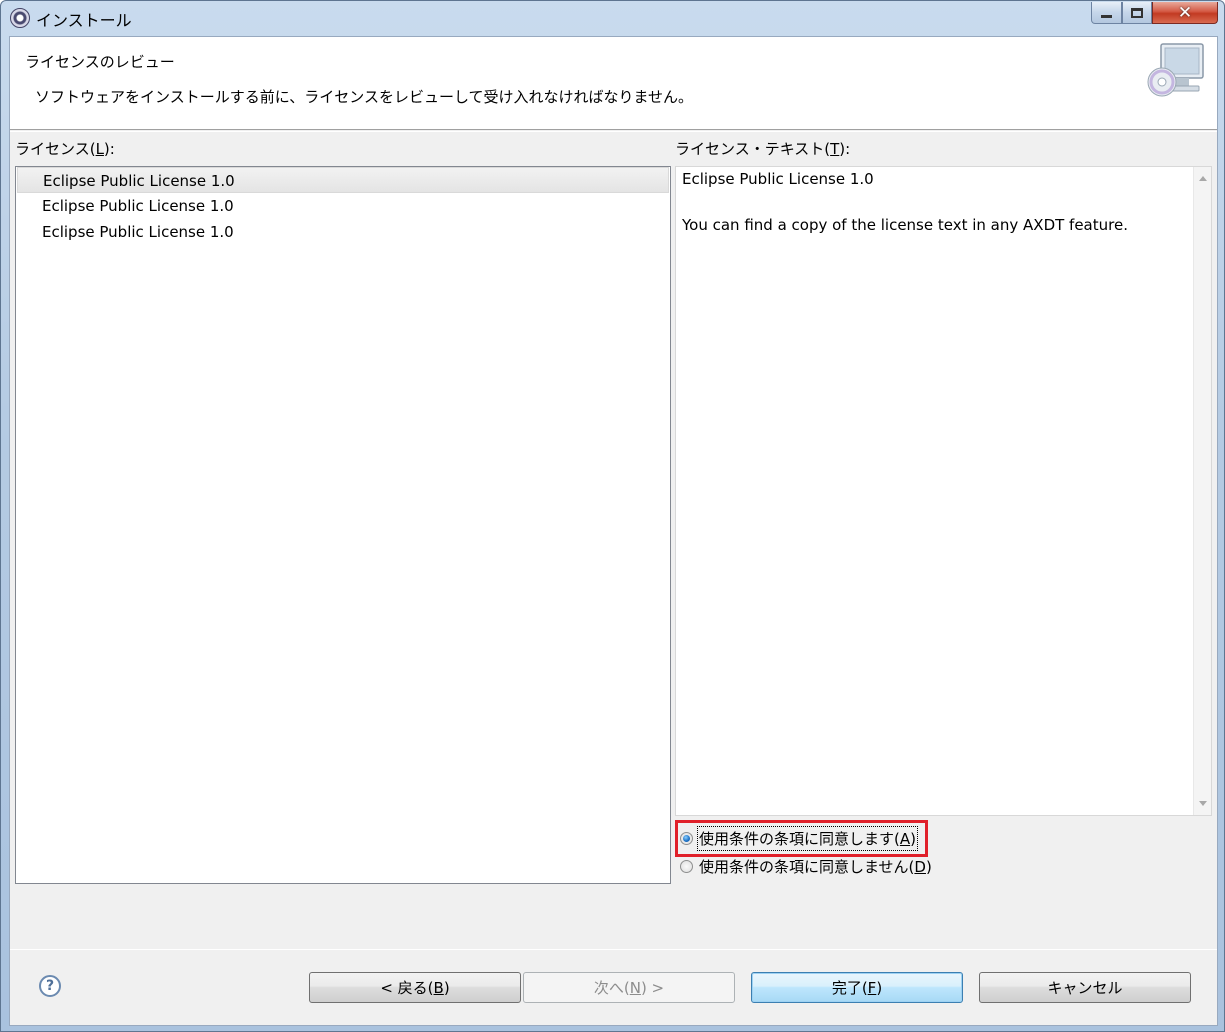 Image resolution: width=1225 pixels, height=1032 pixels. Describe the element at coordinates (1175, 70) in the screenshot. I see `install-computer-cd-icon` at that location.